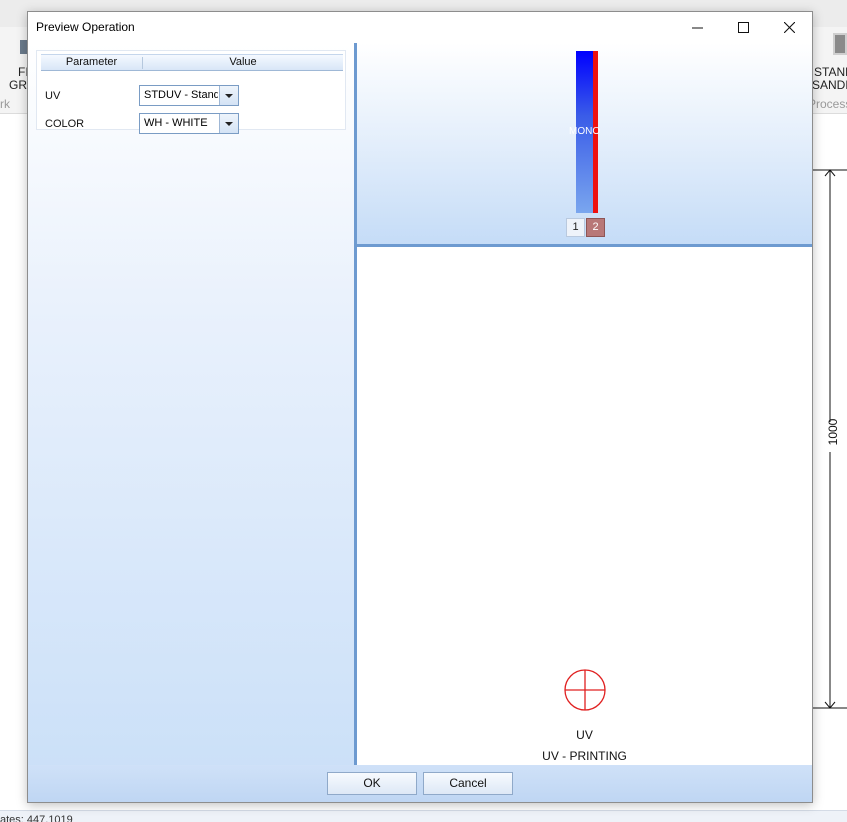 Image resolution: width=847 pixels, height=822 pixels. I want to click on ribbon-right-group-label: Process, so click(827, 104).